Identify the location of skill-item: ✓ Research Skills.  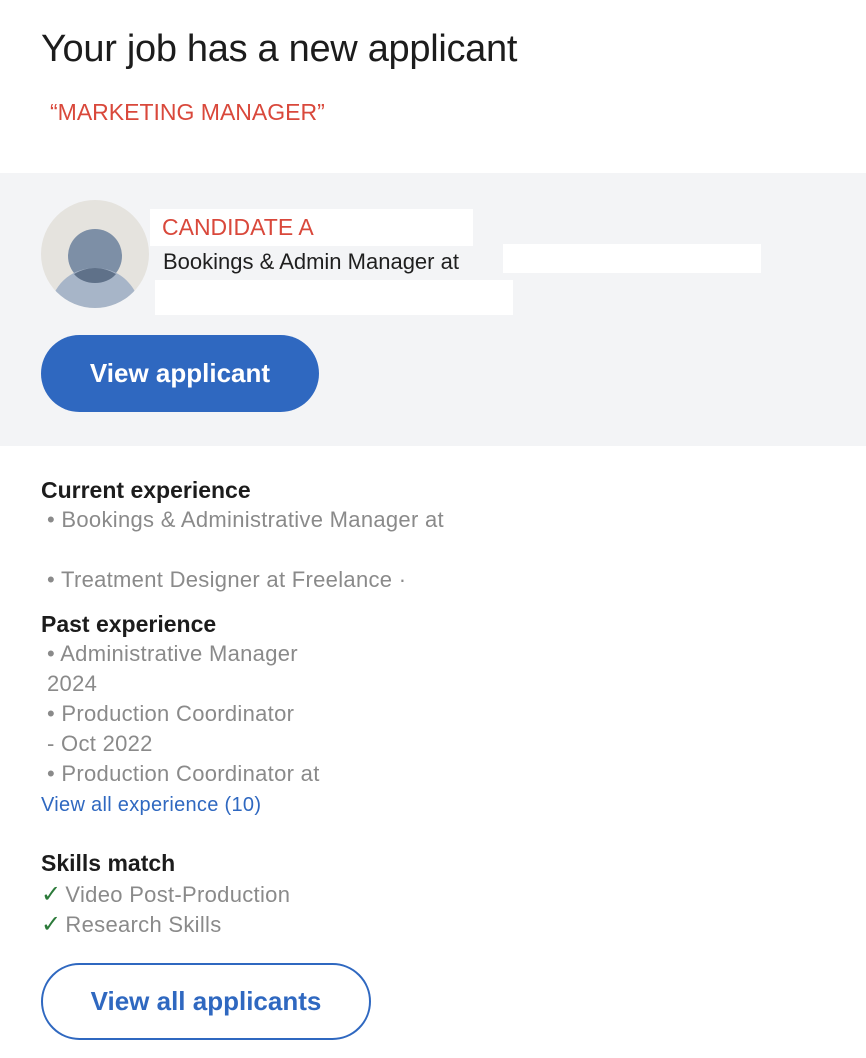
(131, 924).